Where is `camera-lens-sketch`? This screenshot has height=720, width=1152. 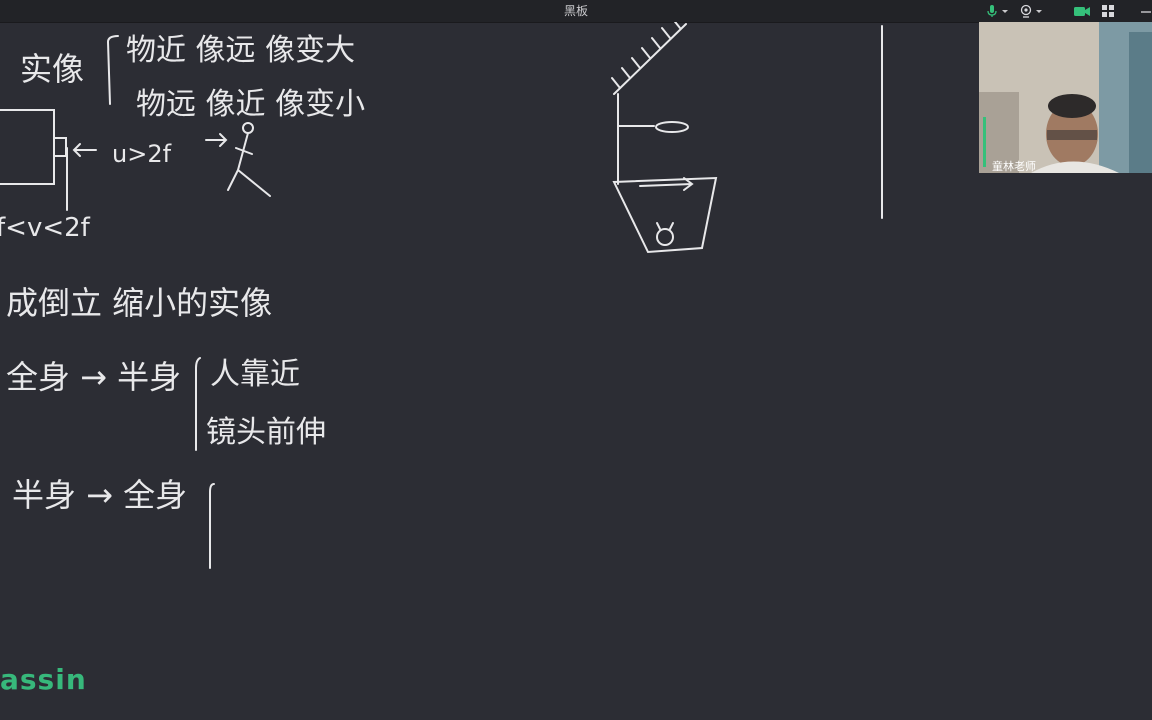 camera-lens-sketch is located at coordinates (60, 147).